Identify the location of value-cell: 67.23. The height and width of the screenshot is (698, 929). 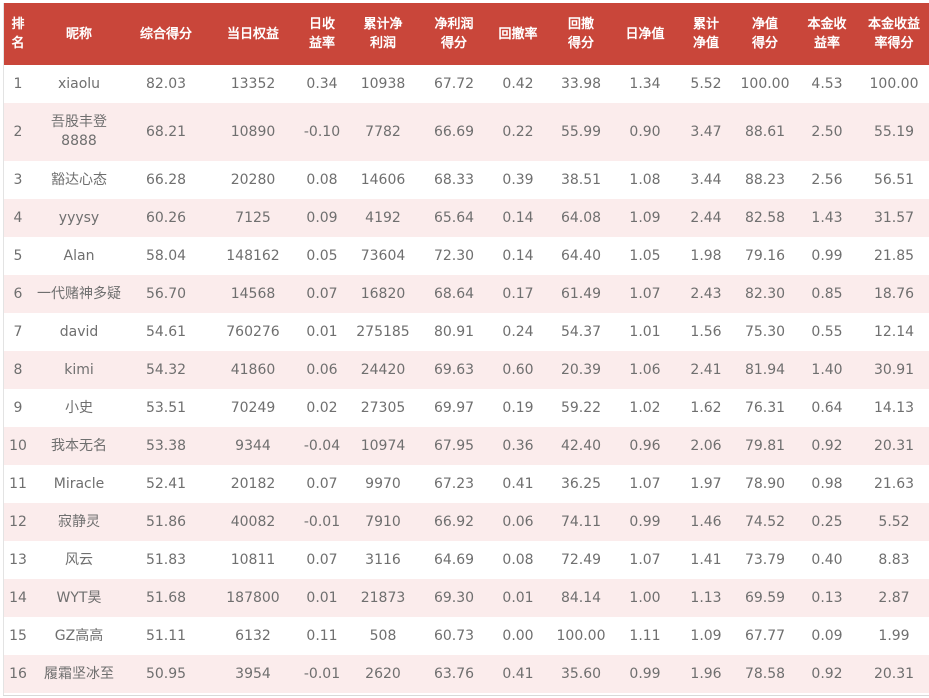
(454, 483).